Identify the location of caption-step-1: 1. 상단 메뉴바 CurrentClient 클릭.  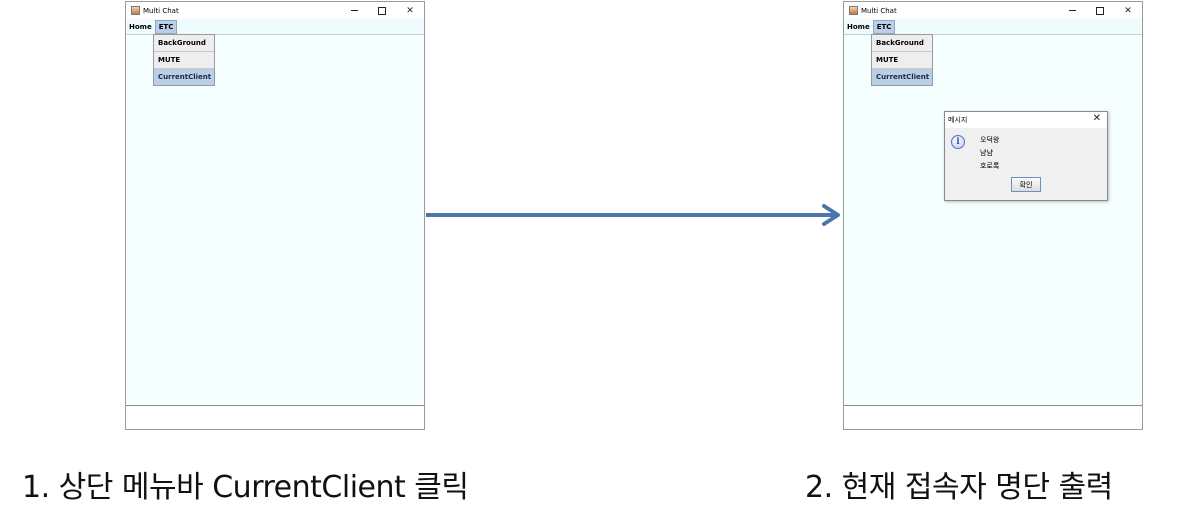
(245, 487).